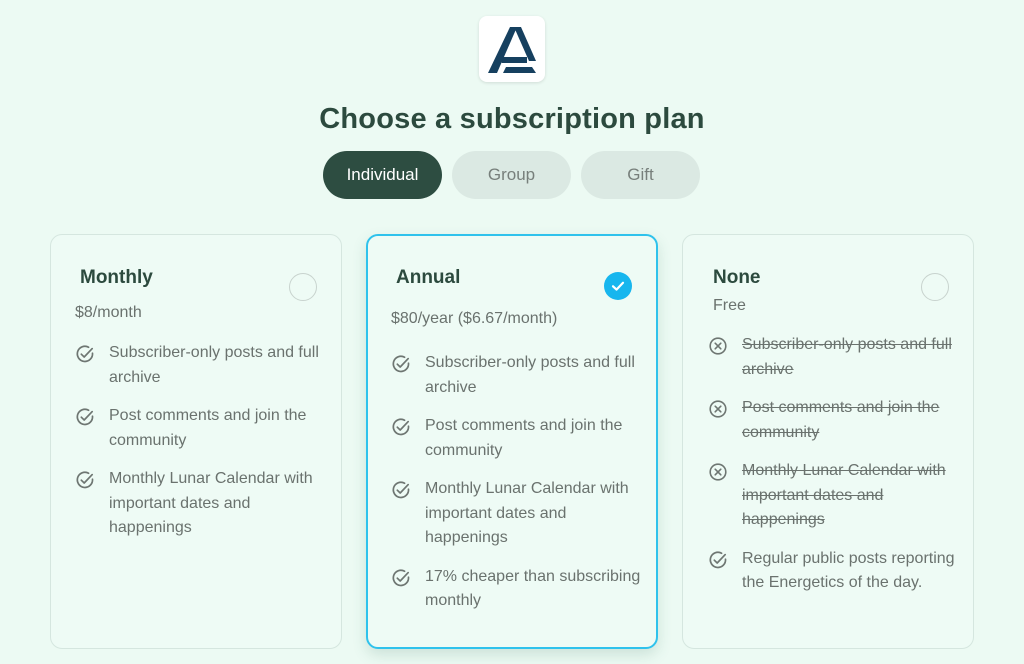  Describe the element at coordinates (729, 305) in the screenshot. I see `plan-price: Free` at that location.